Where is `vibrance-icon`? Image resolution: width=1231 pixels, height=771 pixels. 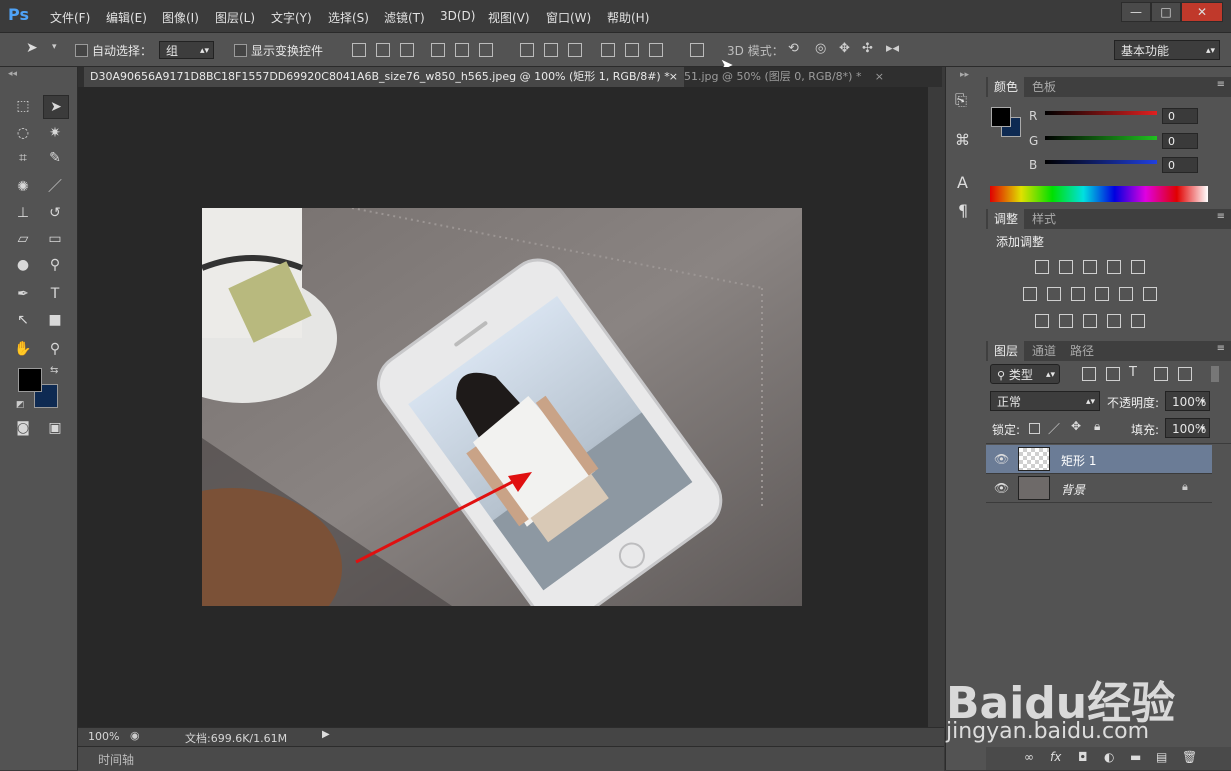
vibrance-icon is located at coordinates (1138, 267).